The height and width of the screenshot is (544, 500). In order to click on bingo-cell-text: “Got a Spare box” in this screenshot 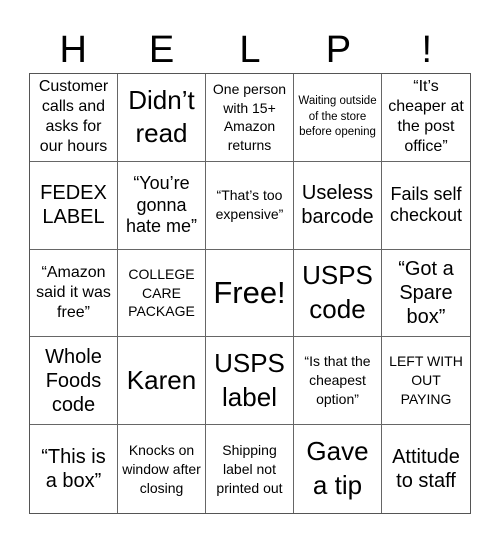, I will do `click(426, 292)`.